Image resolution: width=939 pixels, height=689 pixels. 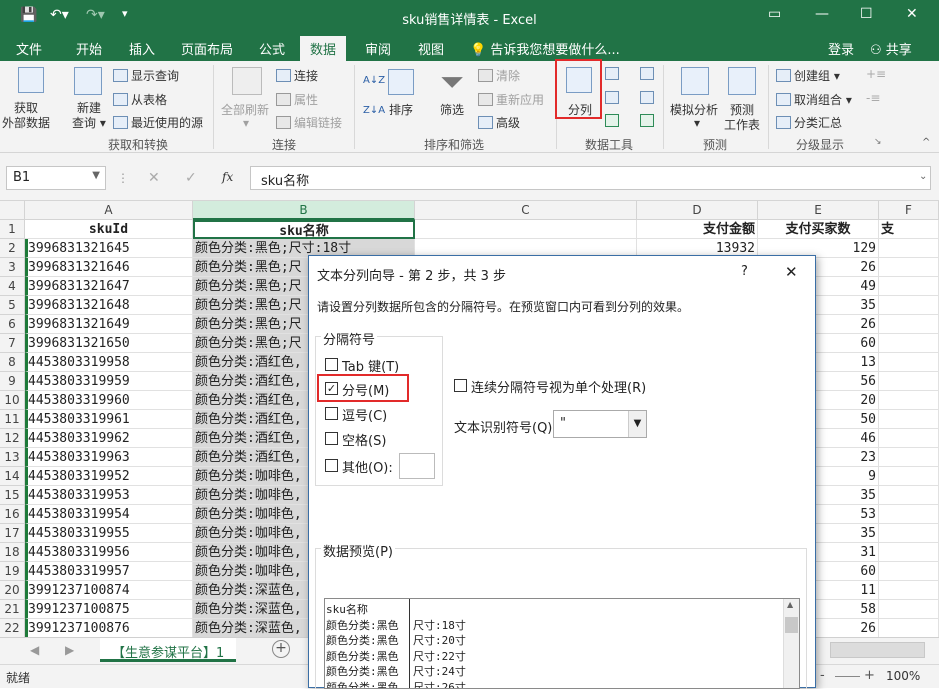 What do you see at coordinates (109, 609) in the screenshot?
I see `table-cell: 3991237100875` at bounding box center [109, 609].